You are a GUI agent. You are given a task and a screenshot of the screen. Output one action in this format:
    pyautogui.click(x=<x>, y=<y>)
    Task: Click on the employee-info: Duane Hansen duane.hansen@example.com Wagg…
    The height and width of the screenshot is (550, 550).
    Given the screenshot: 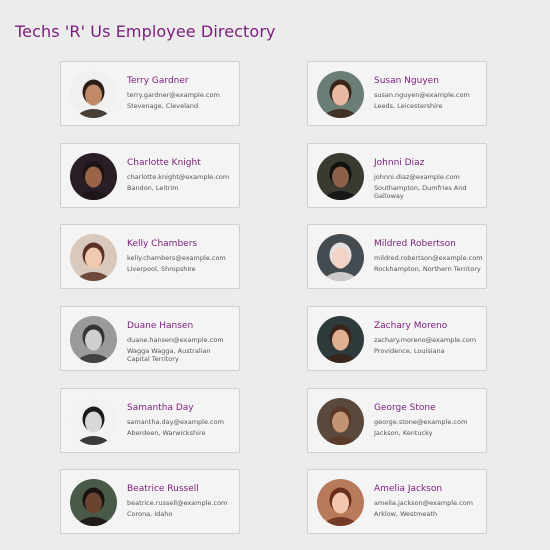 What is the action you would take?
    pyautogui.click(x=181, y=342)
    